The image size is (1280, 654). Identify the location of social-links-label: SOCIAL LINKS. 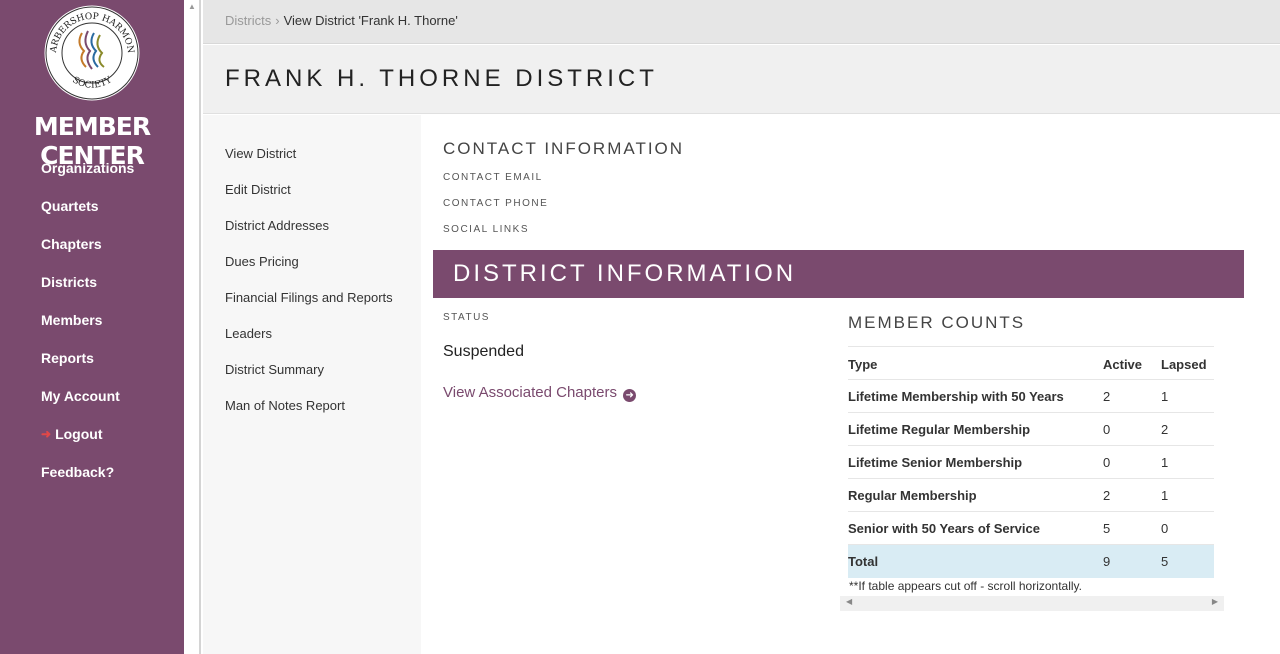
(486, 229).